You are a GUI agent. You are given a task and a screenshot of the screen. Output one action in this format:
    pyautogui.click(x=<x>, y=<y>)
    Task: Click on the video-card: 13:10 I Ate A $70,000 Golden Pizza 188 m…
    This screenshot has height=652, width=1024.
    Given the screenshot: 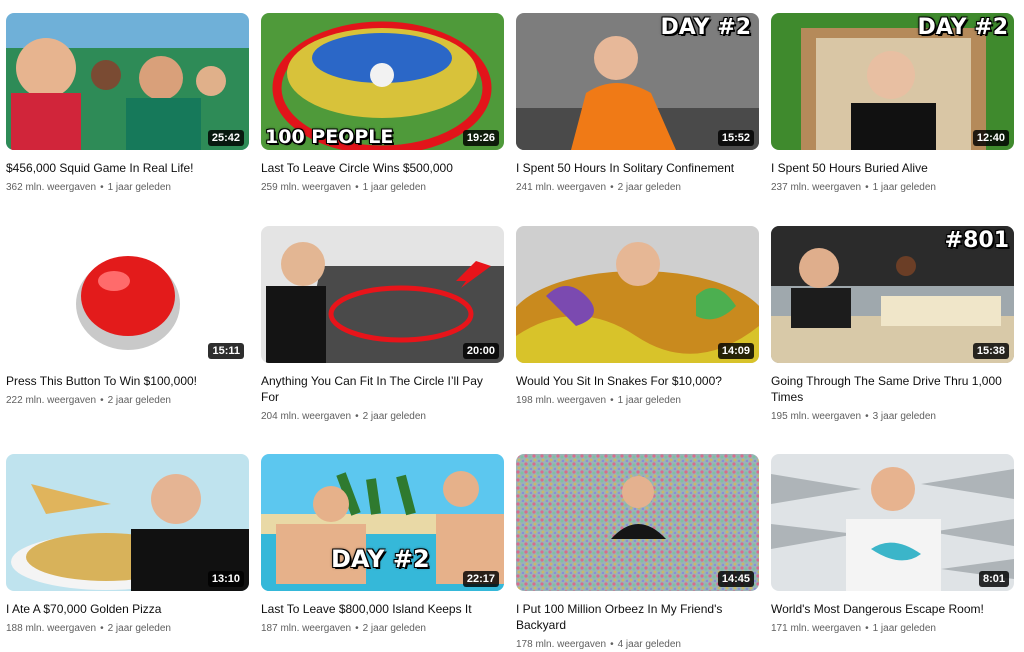 What is the action you would take?
    pyautogui.click(x=127, y=553)
    